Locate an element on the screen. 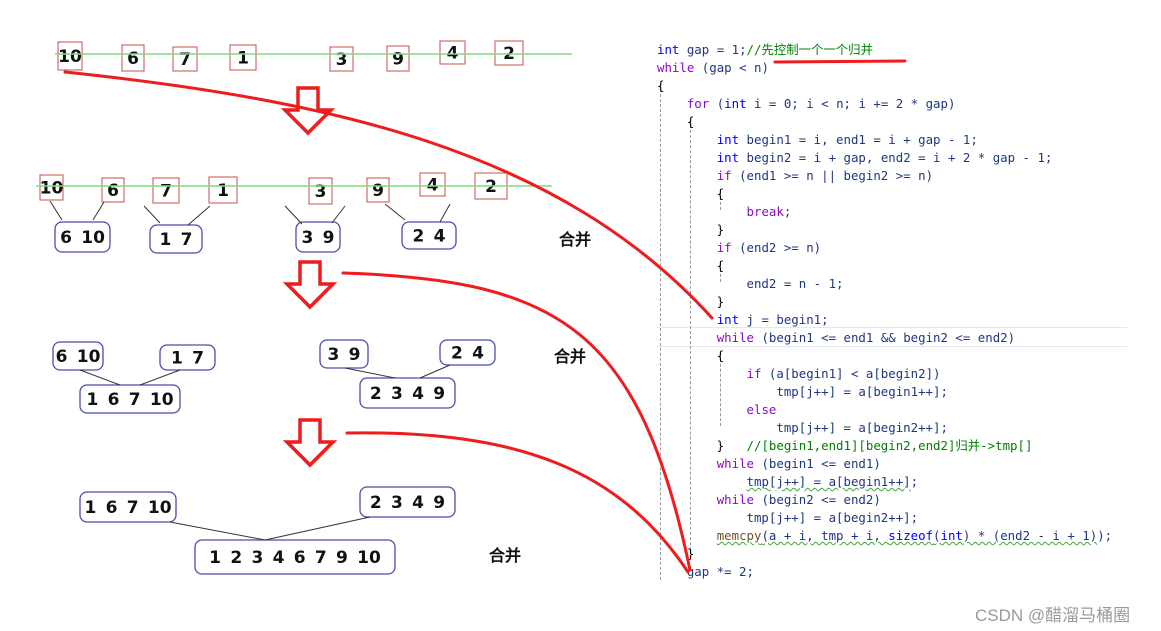 This screenshot has height=631, width=1161. code-token: gap = 1; is located at coordinates (713, 49).